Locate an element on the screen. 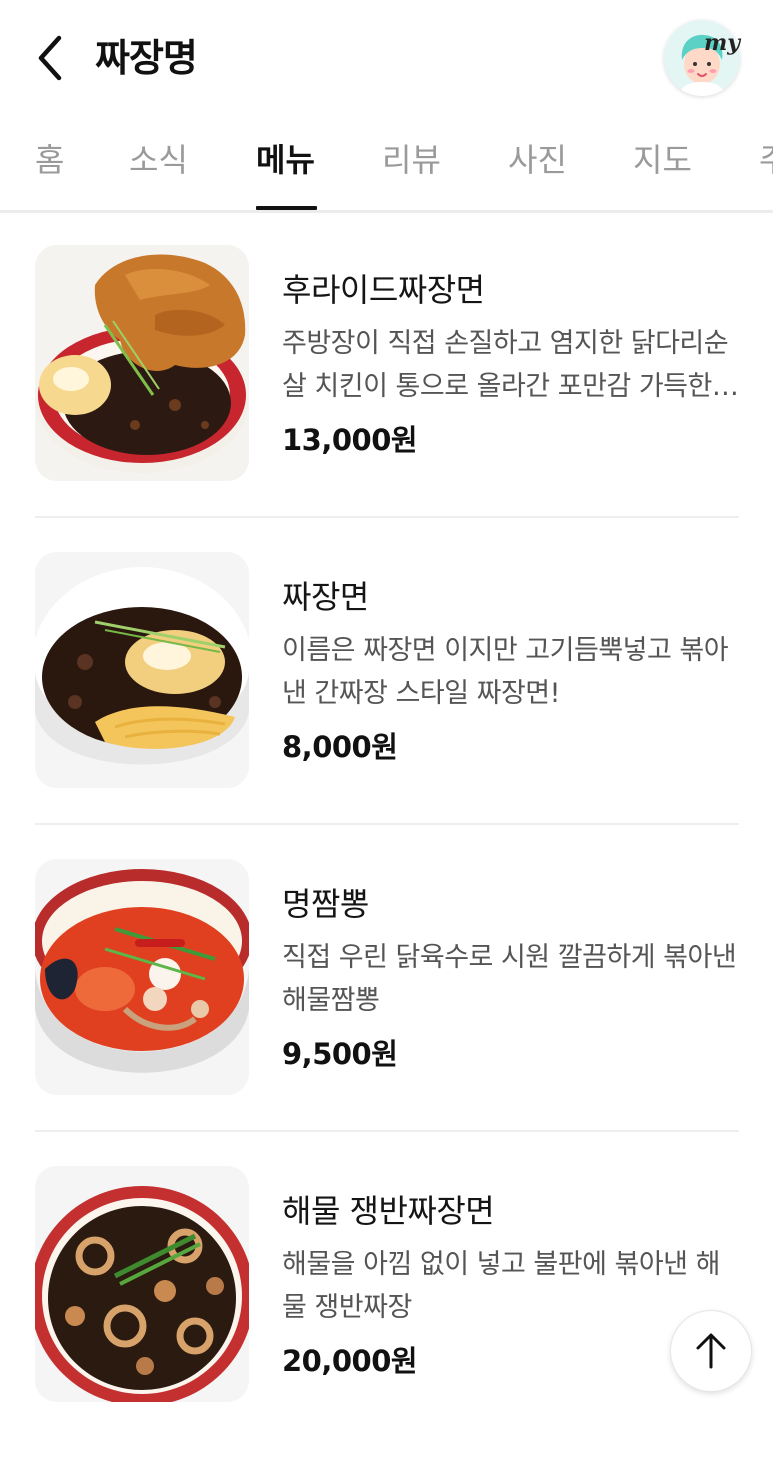  chevron-left-icon is located at coordinates (50, 58).